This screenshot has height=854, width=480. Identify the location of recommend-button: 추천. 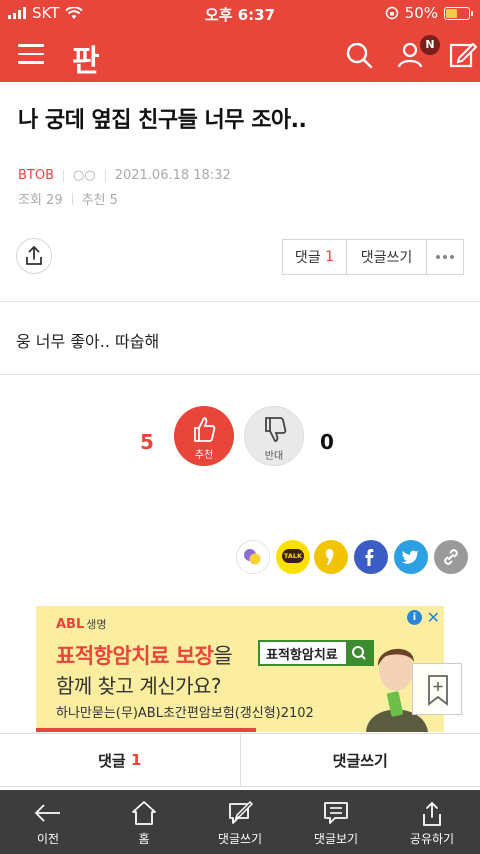
(204, 436).